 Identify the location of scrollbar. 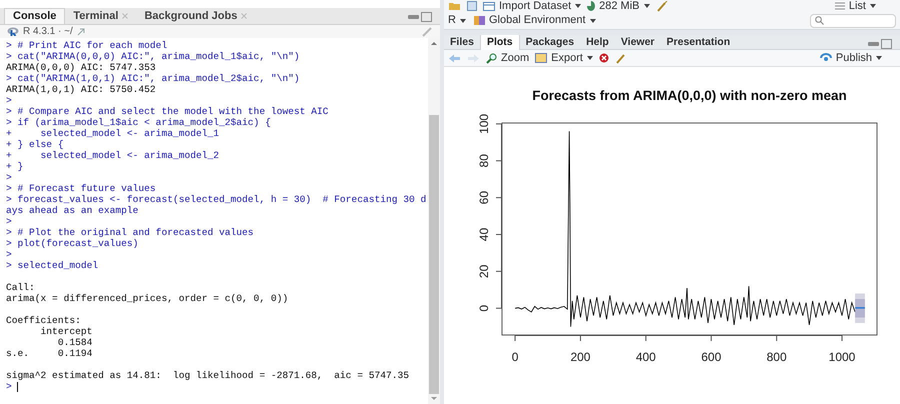
(434, 221).